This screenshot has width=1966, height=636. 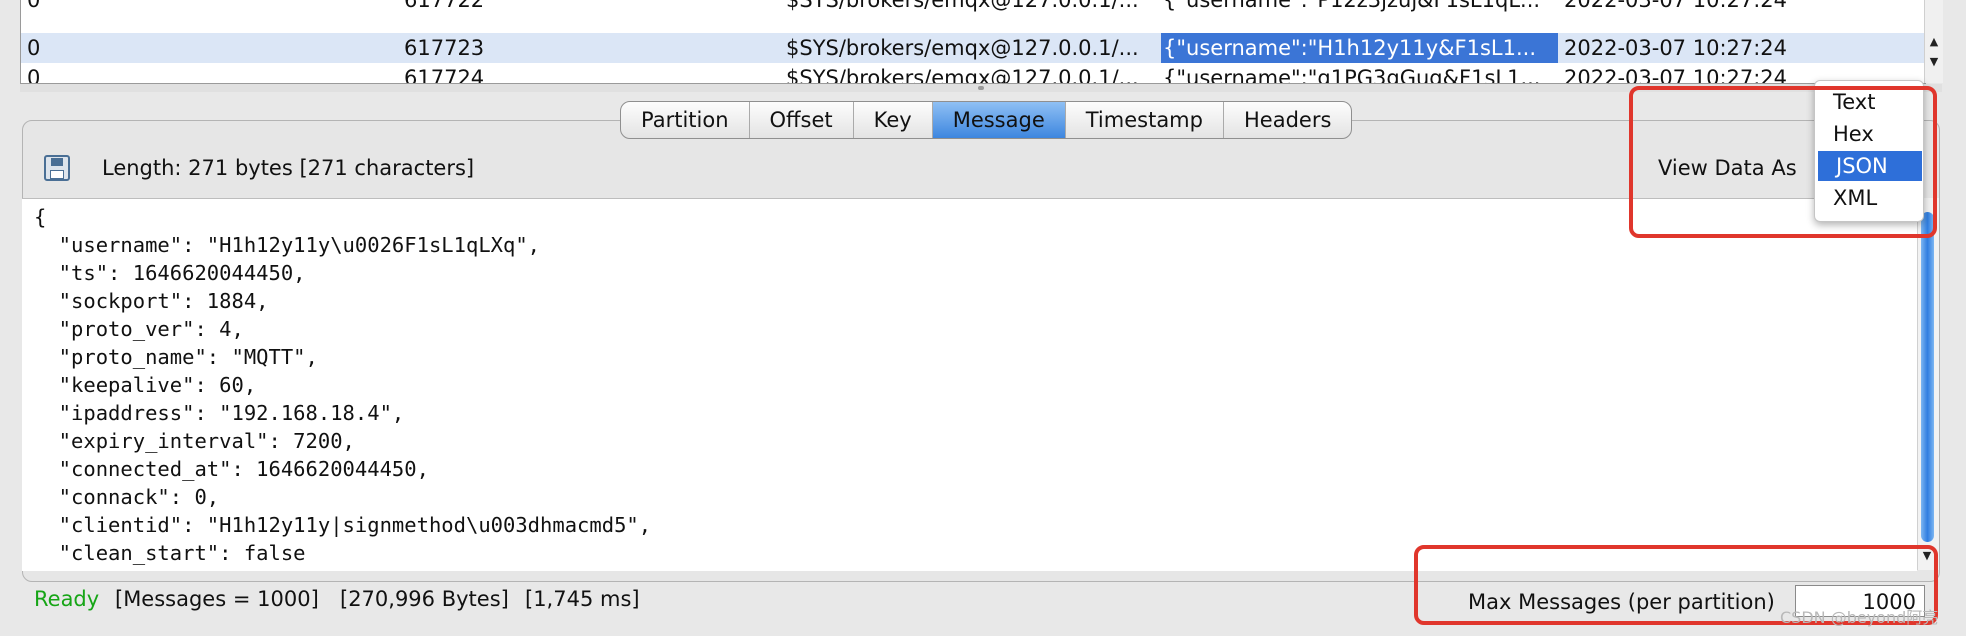 What do you see at coordinates (444, 75) in the screenshot?
I see `offset-cell: 617724` at bounding box center [444, 75].